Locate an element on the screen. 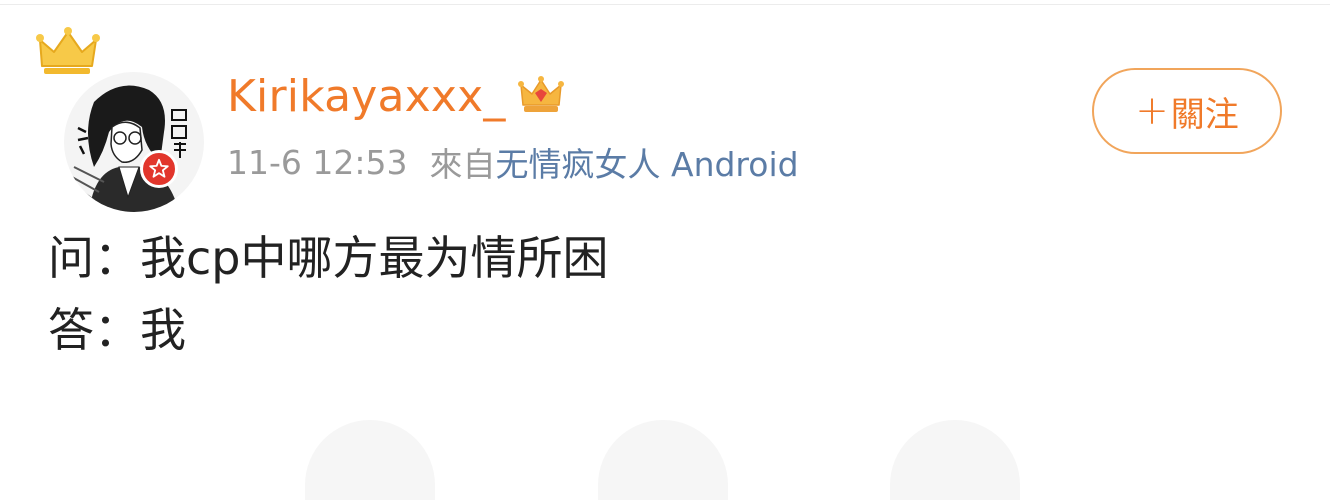 This screenshot has width=1330, height=500. star-badge-icon is located at coordinates (159, 169).